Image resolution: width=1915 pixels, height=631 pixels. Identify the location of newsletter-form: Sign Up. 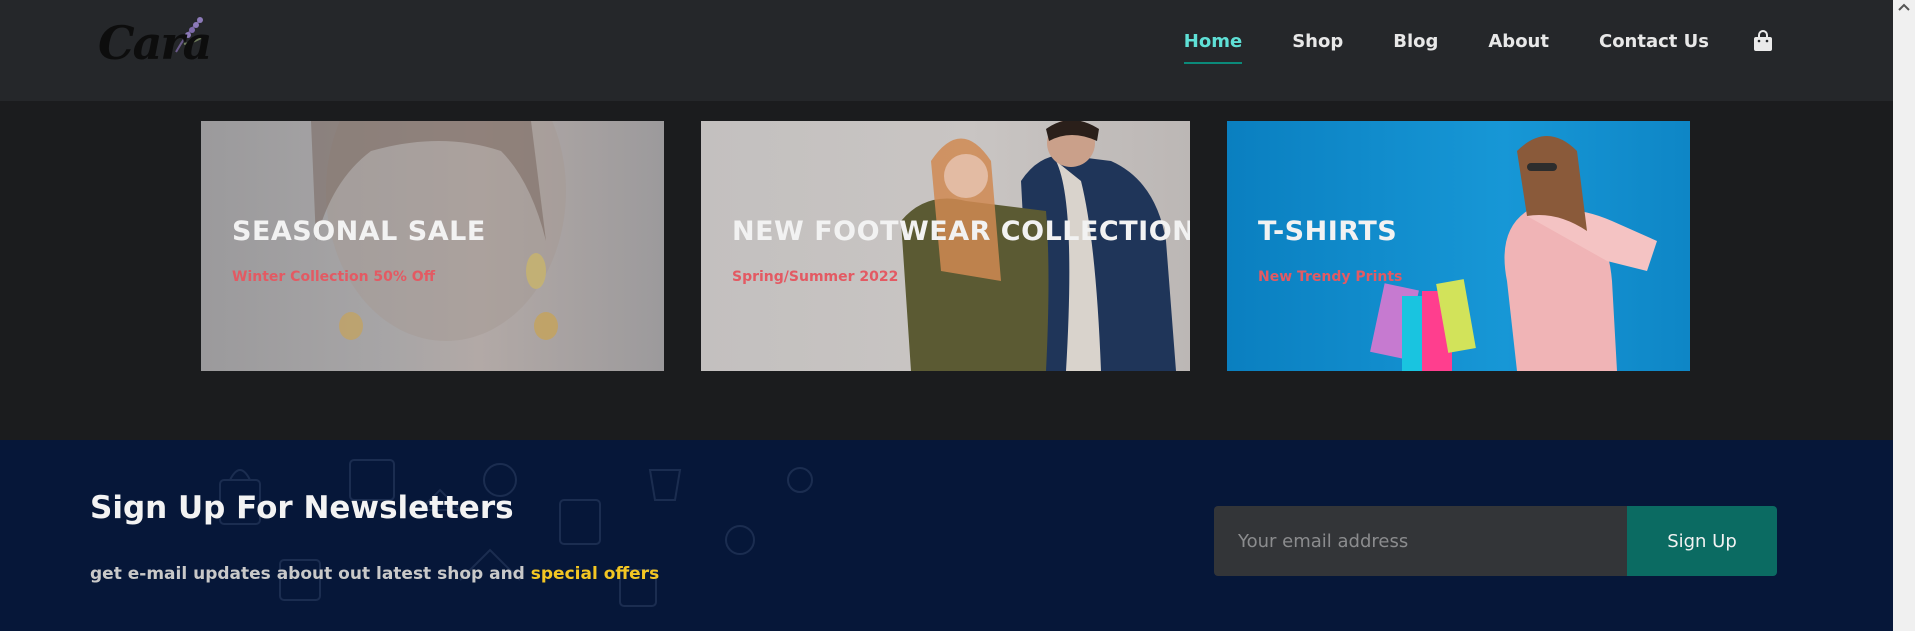
(1495, 541).